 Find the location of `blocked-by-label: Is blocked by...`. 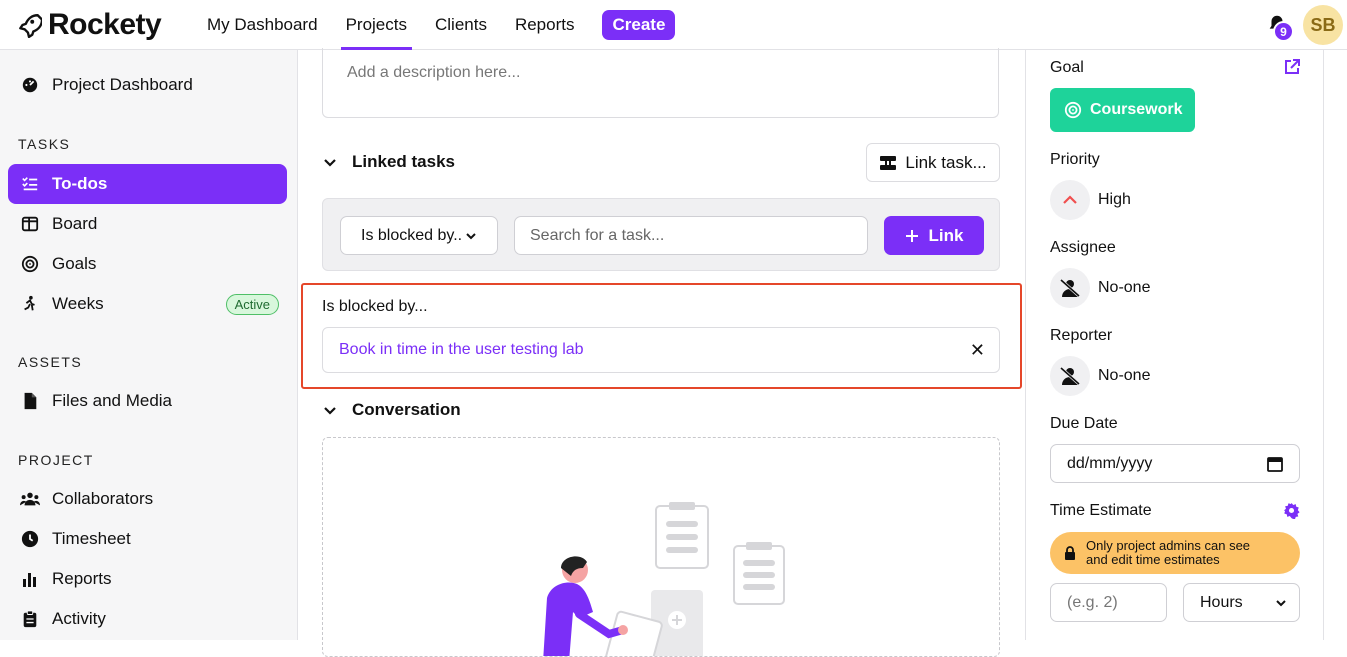

blocked-by-label: Is blocked by... is located at coordinates (375, 306).